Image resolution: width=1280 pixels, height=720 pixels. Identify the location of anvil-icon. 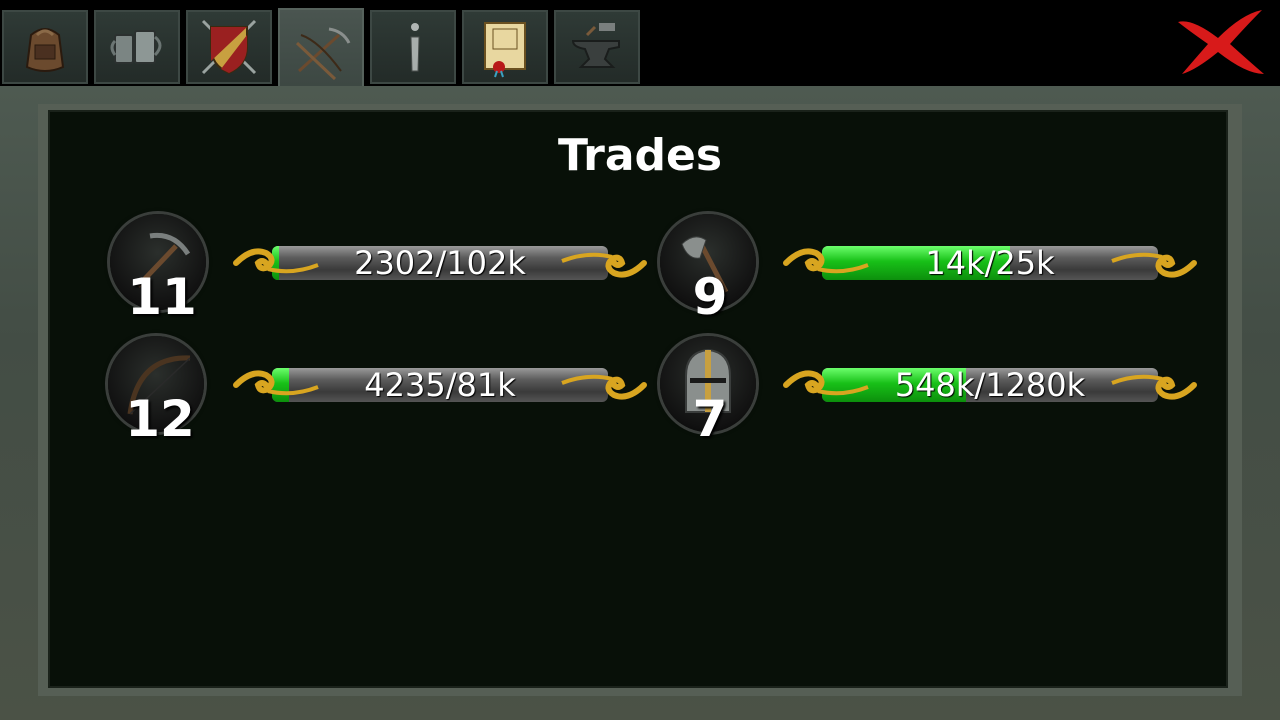
(595, 45).